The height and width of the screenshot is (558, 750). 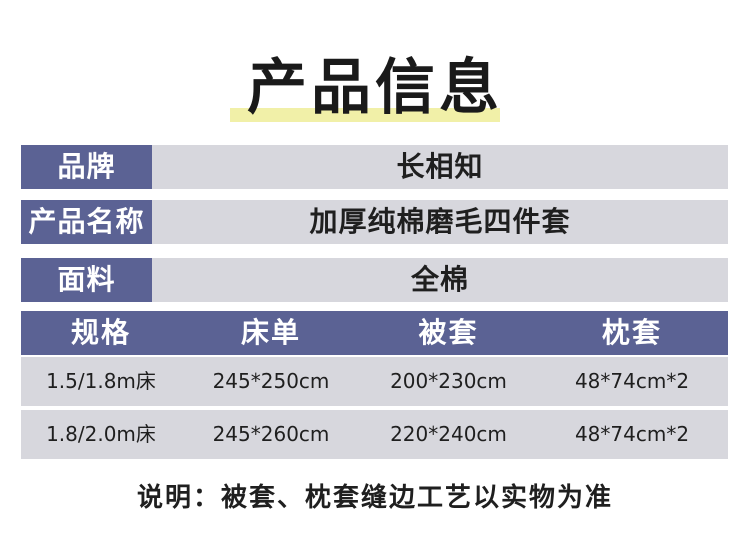 I want to click on table-cell: 1.5/1.8m床, so click(x=101, y=381).